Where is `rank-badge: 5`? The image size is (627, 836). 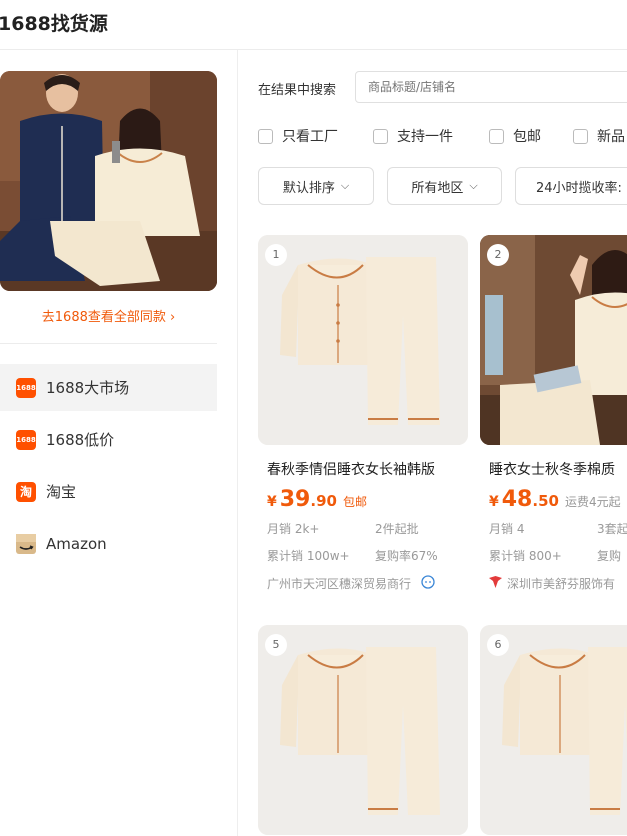 rank-badge: 5 is located at coordinates (276, 645).